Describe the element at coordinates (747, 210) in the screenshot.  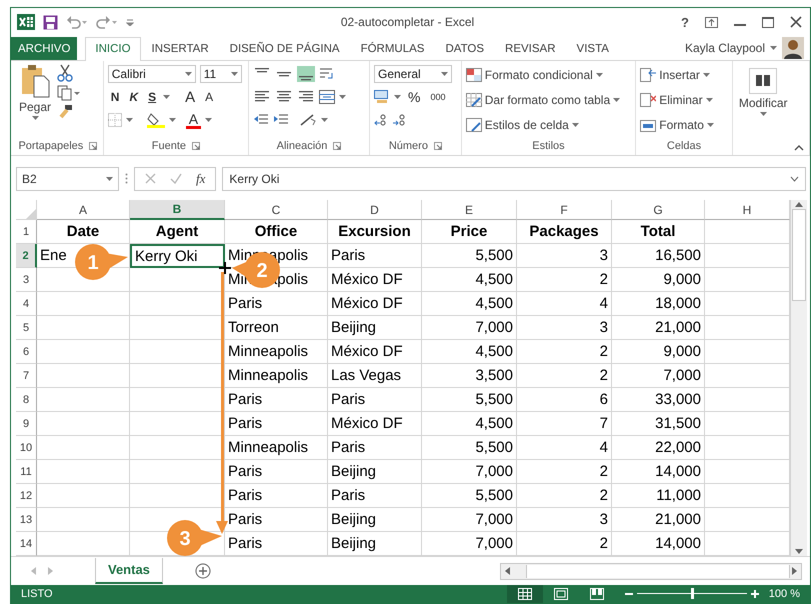
I see `column-header: H` at that location.